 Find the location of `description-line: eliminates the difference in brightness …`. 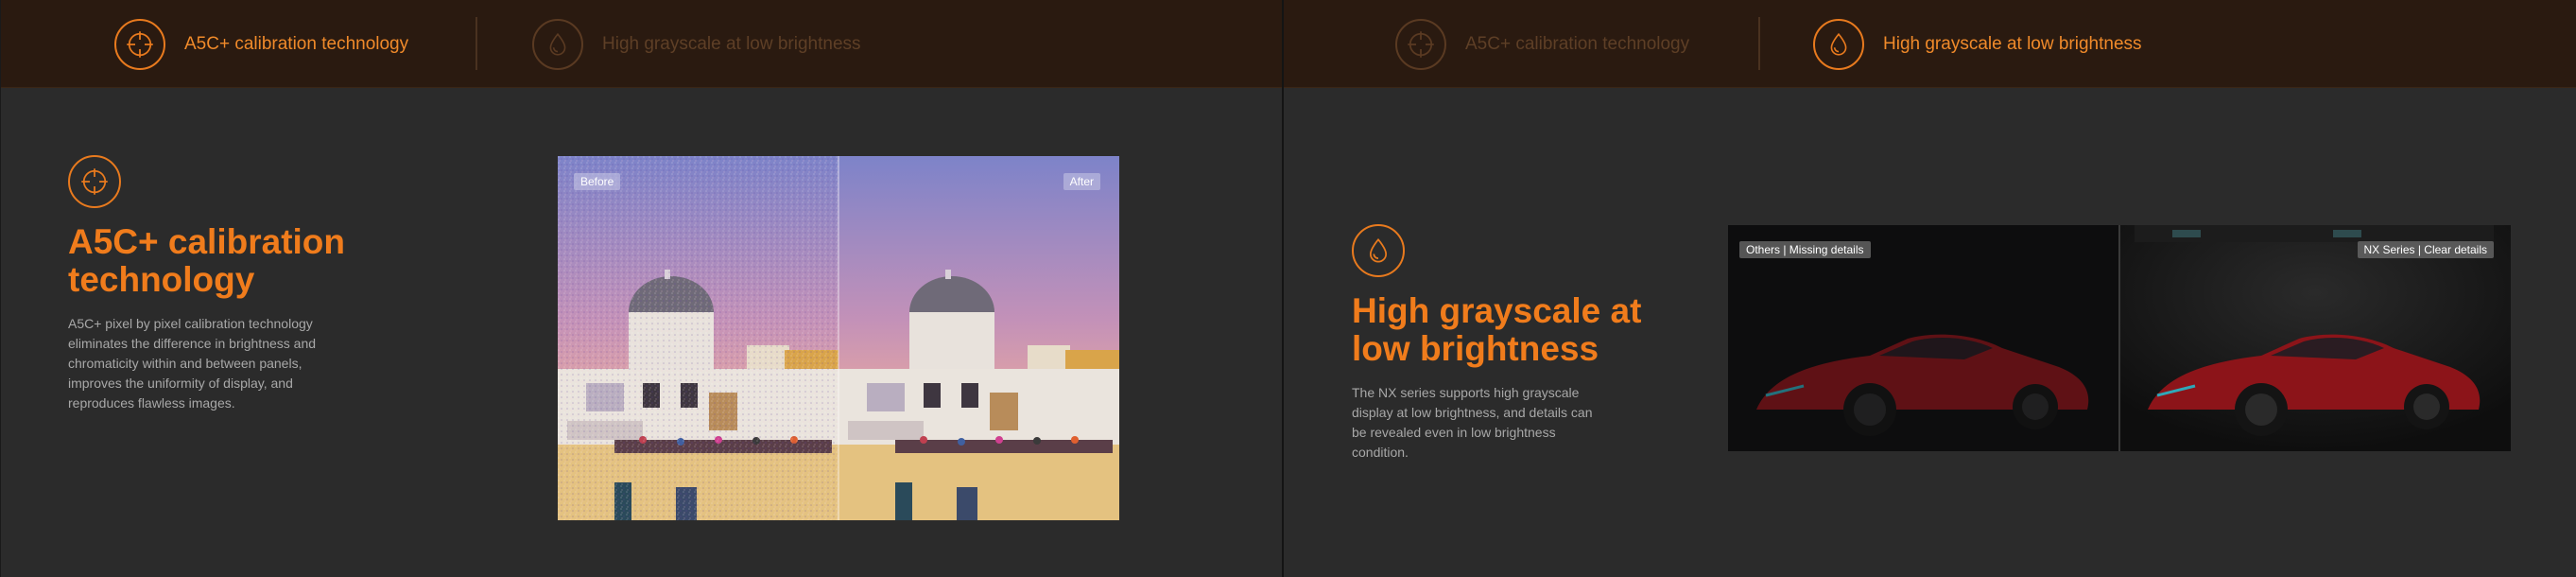

description-line: eliminates the difference in brightness … is located at coordinates (192, 343).